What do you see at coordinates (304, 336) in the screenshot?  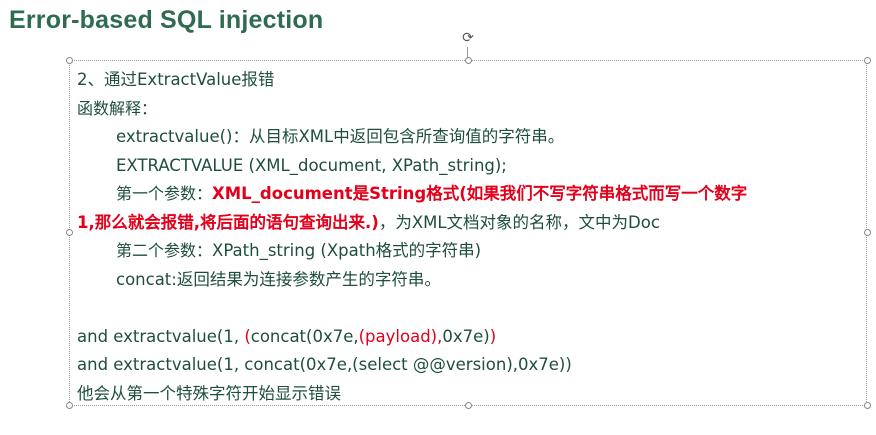 I see `example1-part-c: concat(0x7e,` at bounding box center [304, 336].